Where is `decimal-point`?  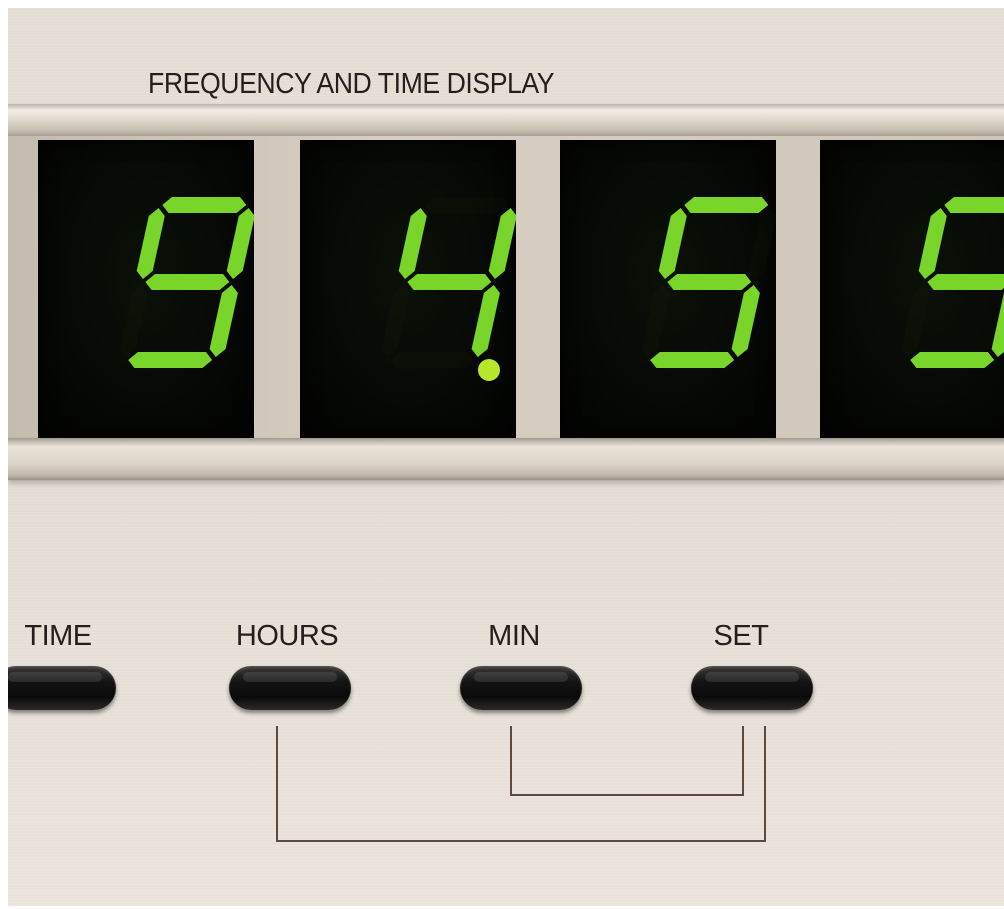
decimal-point is located at coordinates (489, 370).